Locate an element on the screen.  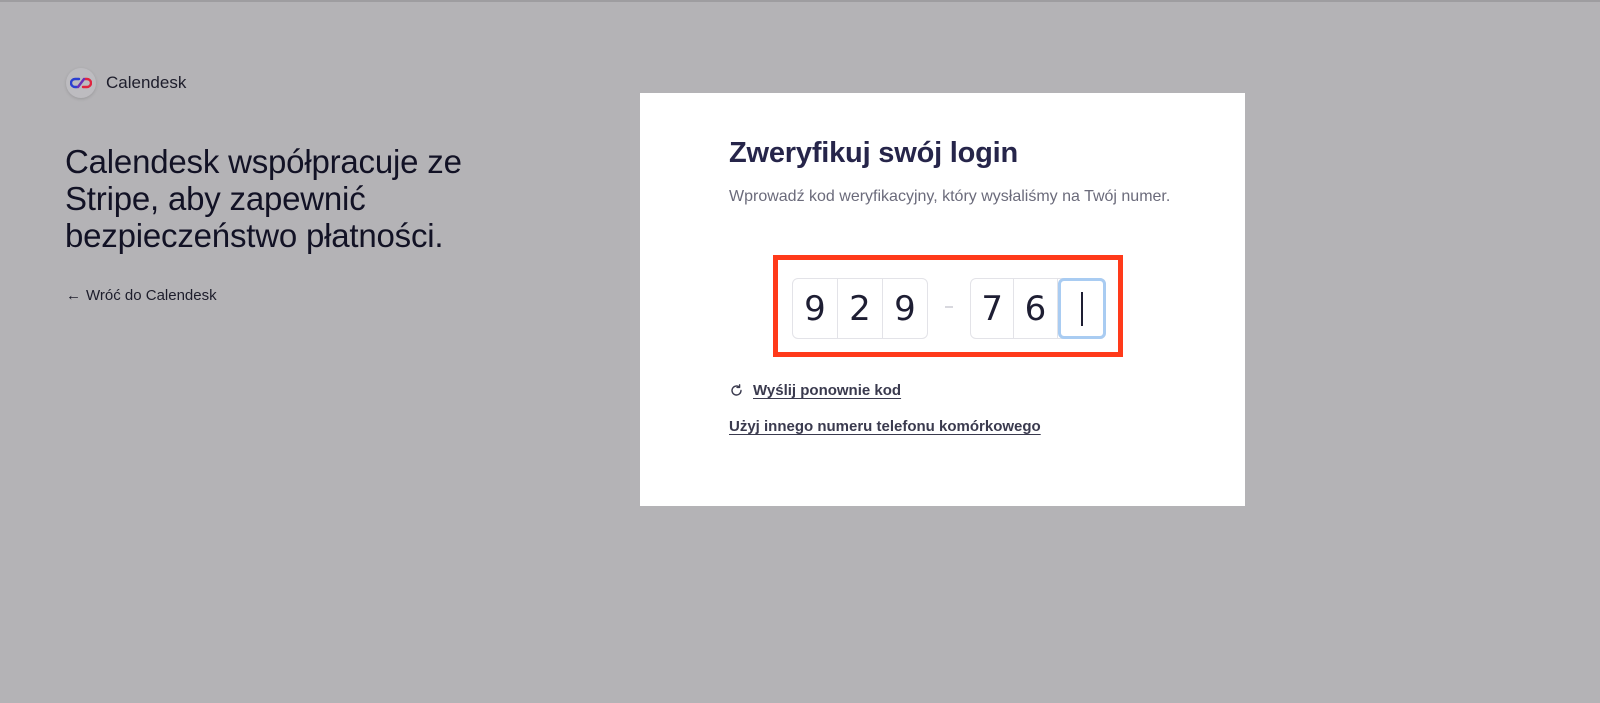
text-caret is located at coordinates (1081, 308).